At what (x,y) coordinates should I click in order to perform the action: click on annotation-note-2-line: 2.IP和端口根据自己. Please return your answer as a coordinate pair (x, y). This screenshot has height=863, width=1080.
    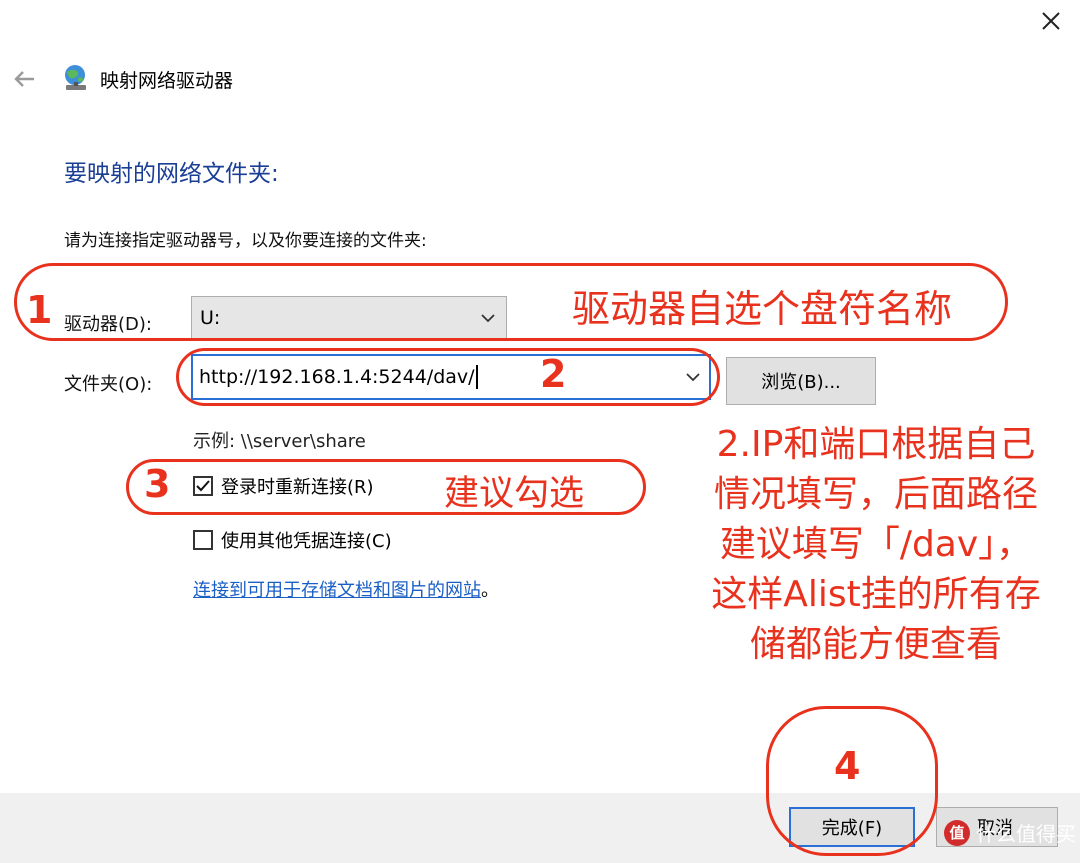
    Looking at the image, I should click on (876, 444).